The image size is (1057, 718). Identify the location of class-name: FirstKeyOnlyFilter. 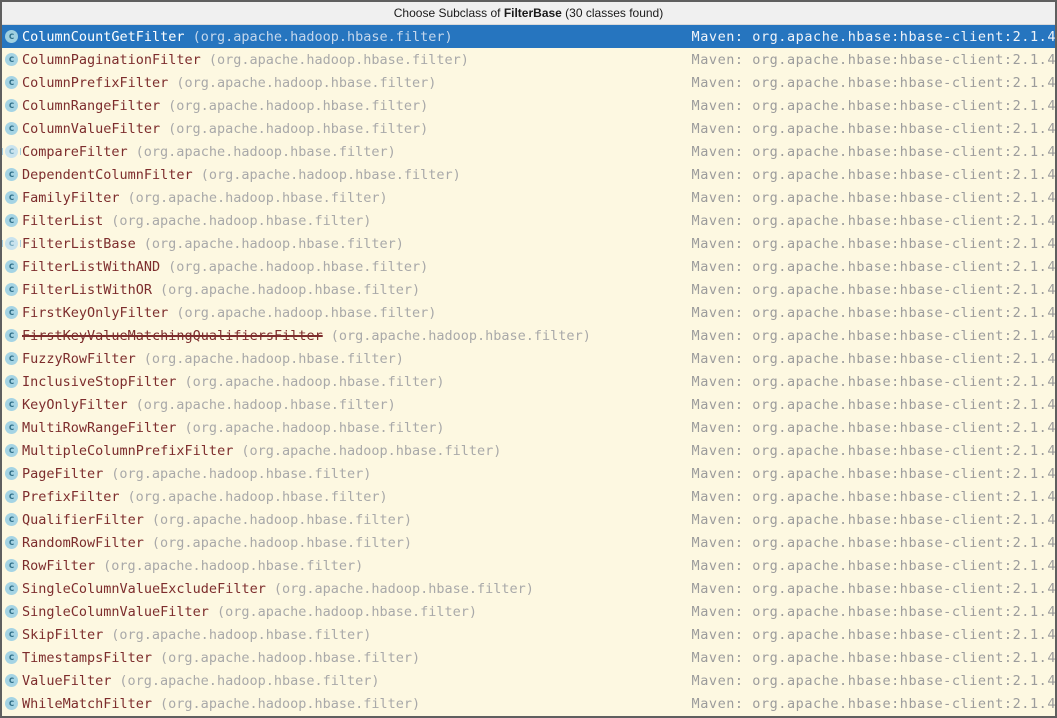
(95, 312).